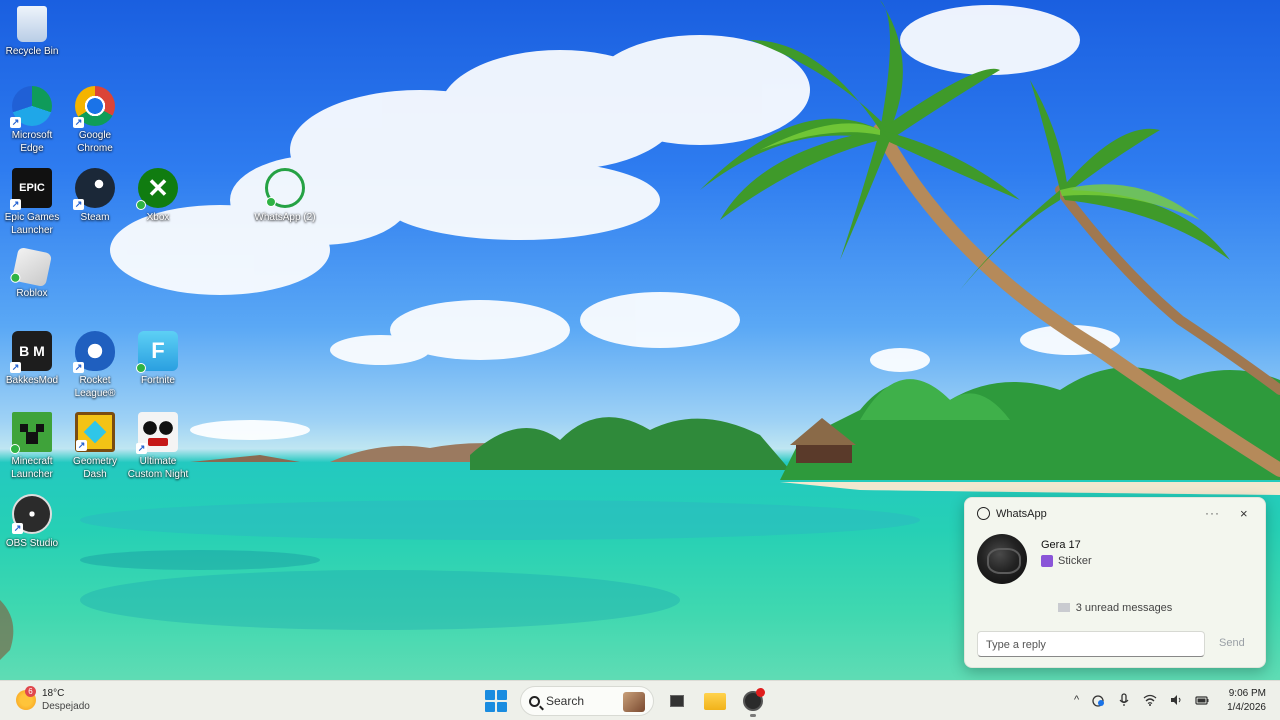 This screenshot has height=720, width=1280. What do you see at coordinates (1141, 700) in the screenshot?
I see `system-tray: ^` at bounding box center [1141, 700].